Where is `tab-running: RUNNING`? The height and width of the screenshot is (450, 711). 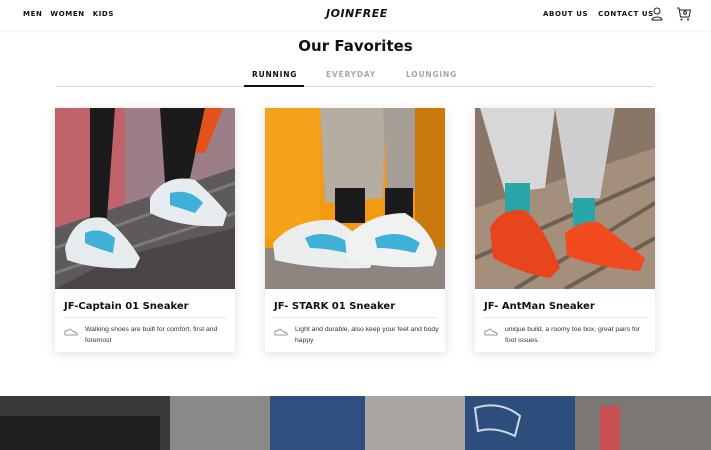
tab-running: RUNNING is located at coordinates (274, 74).